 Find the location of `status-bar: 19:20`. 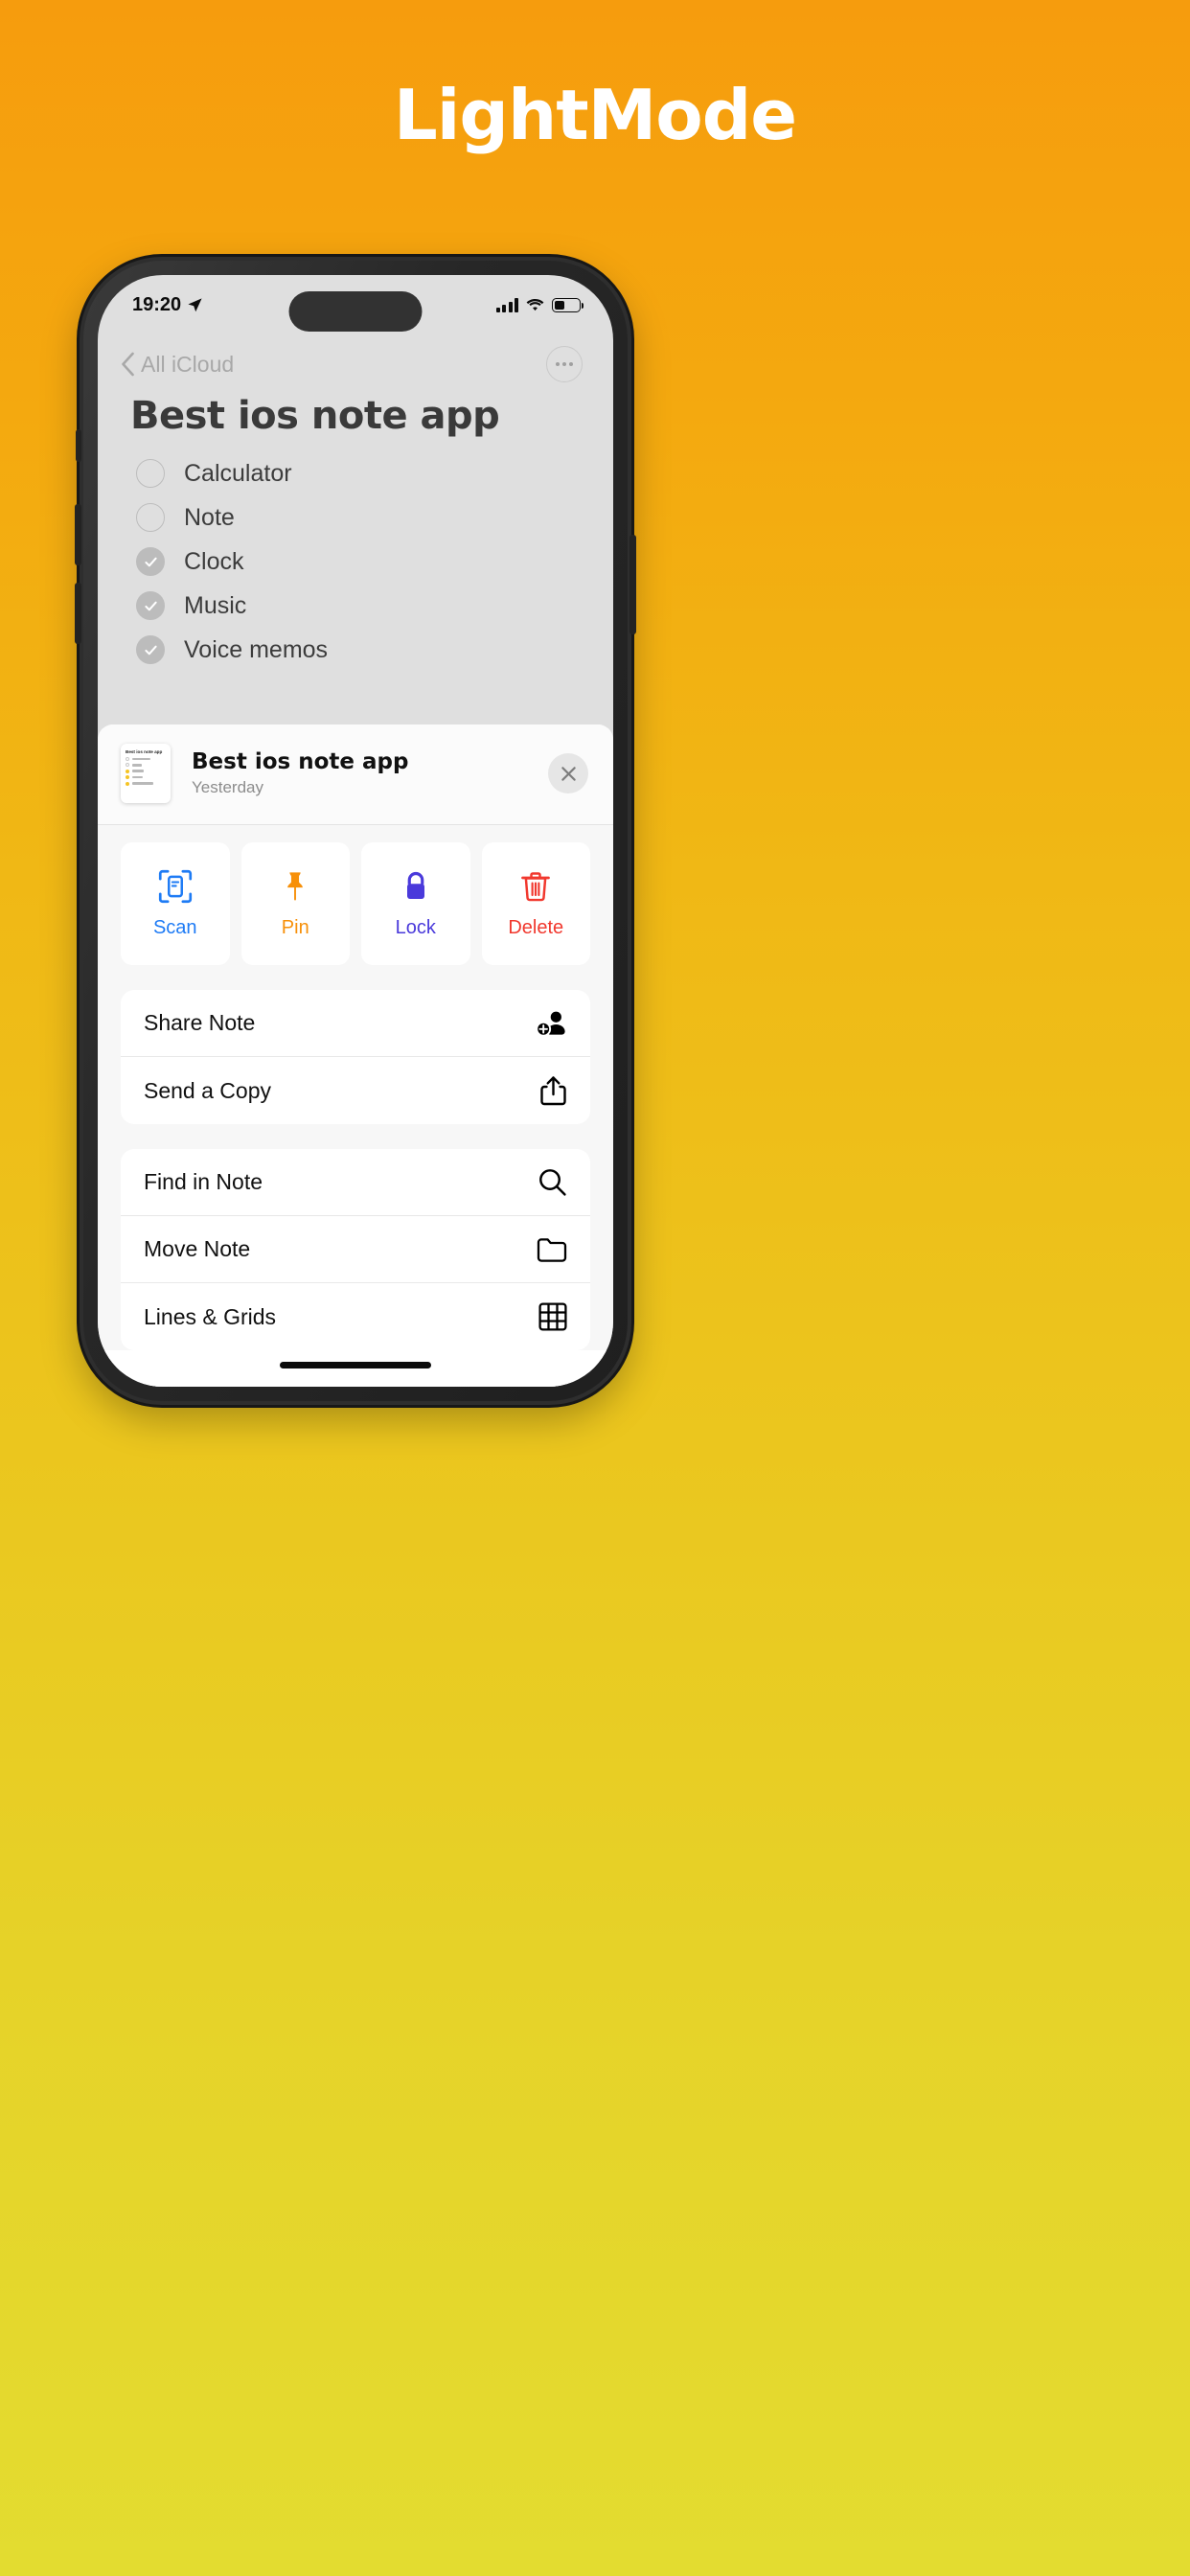

status-bar: 19:20 is located at coordinates (356, 304).